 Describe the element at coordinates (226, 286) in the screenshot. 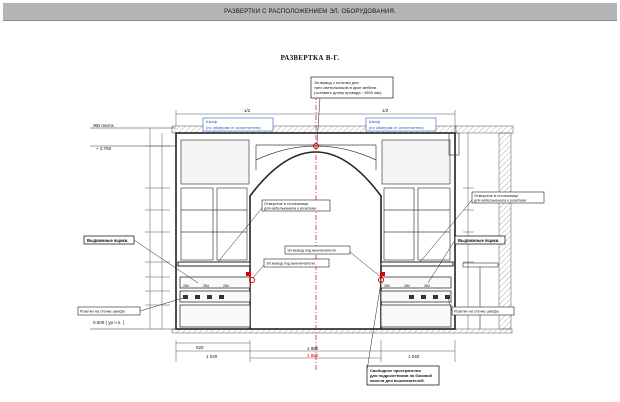

I see `socket-gap-3: 284` at that location.